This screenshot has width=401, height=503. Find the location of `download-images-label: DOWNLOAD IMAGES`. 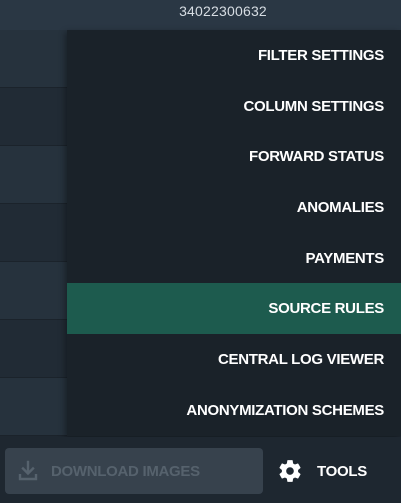

download-images-label: DOWNLOAD IMAGES is located at coordinates (125, 471).